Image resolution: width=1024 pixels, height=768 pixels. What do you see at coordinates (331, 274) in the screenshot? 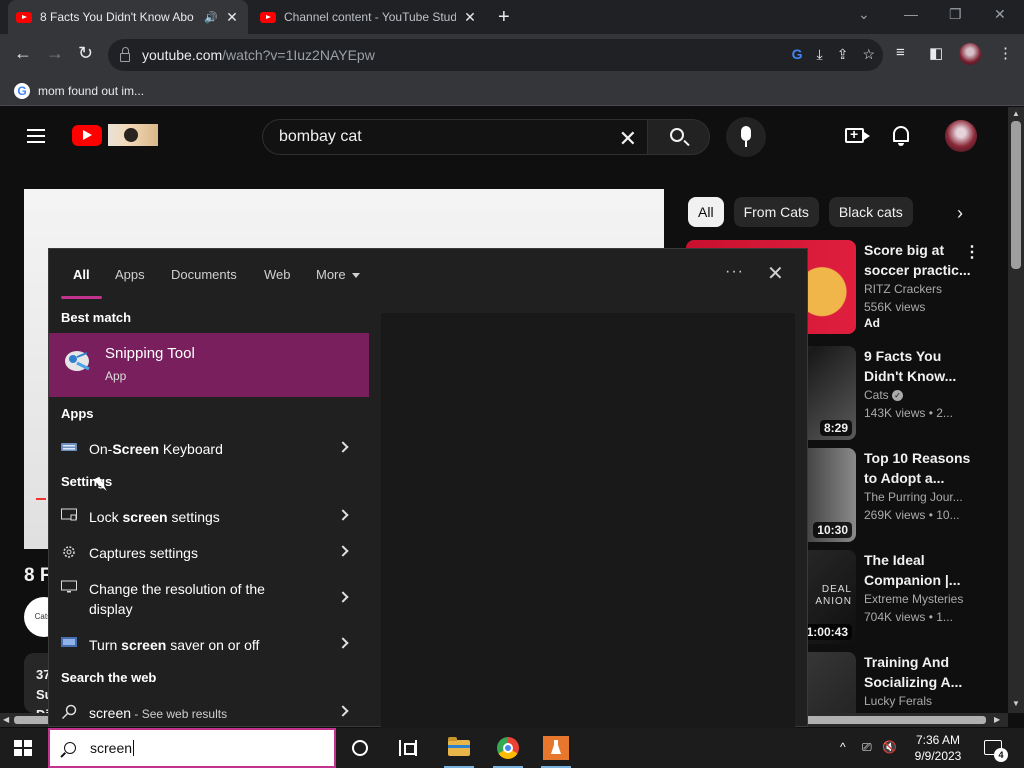
I see `tab-more-label: More` at bounding box center [331, 274].